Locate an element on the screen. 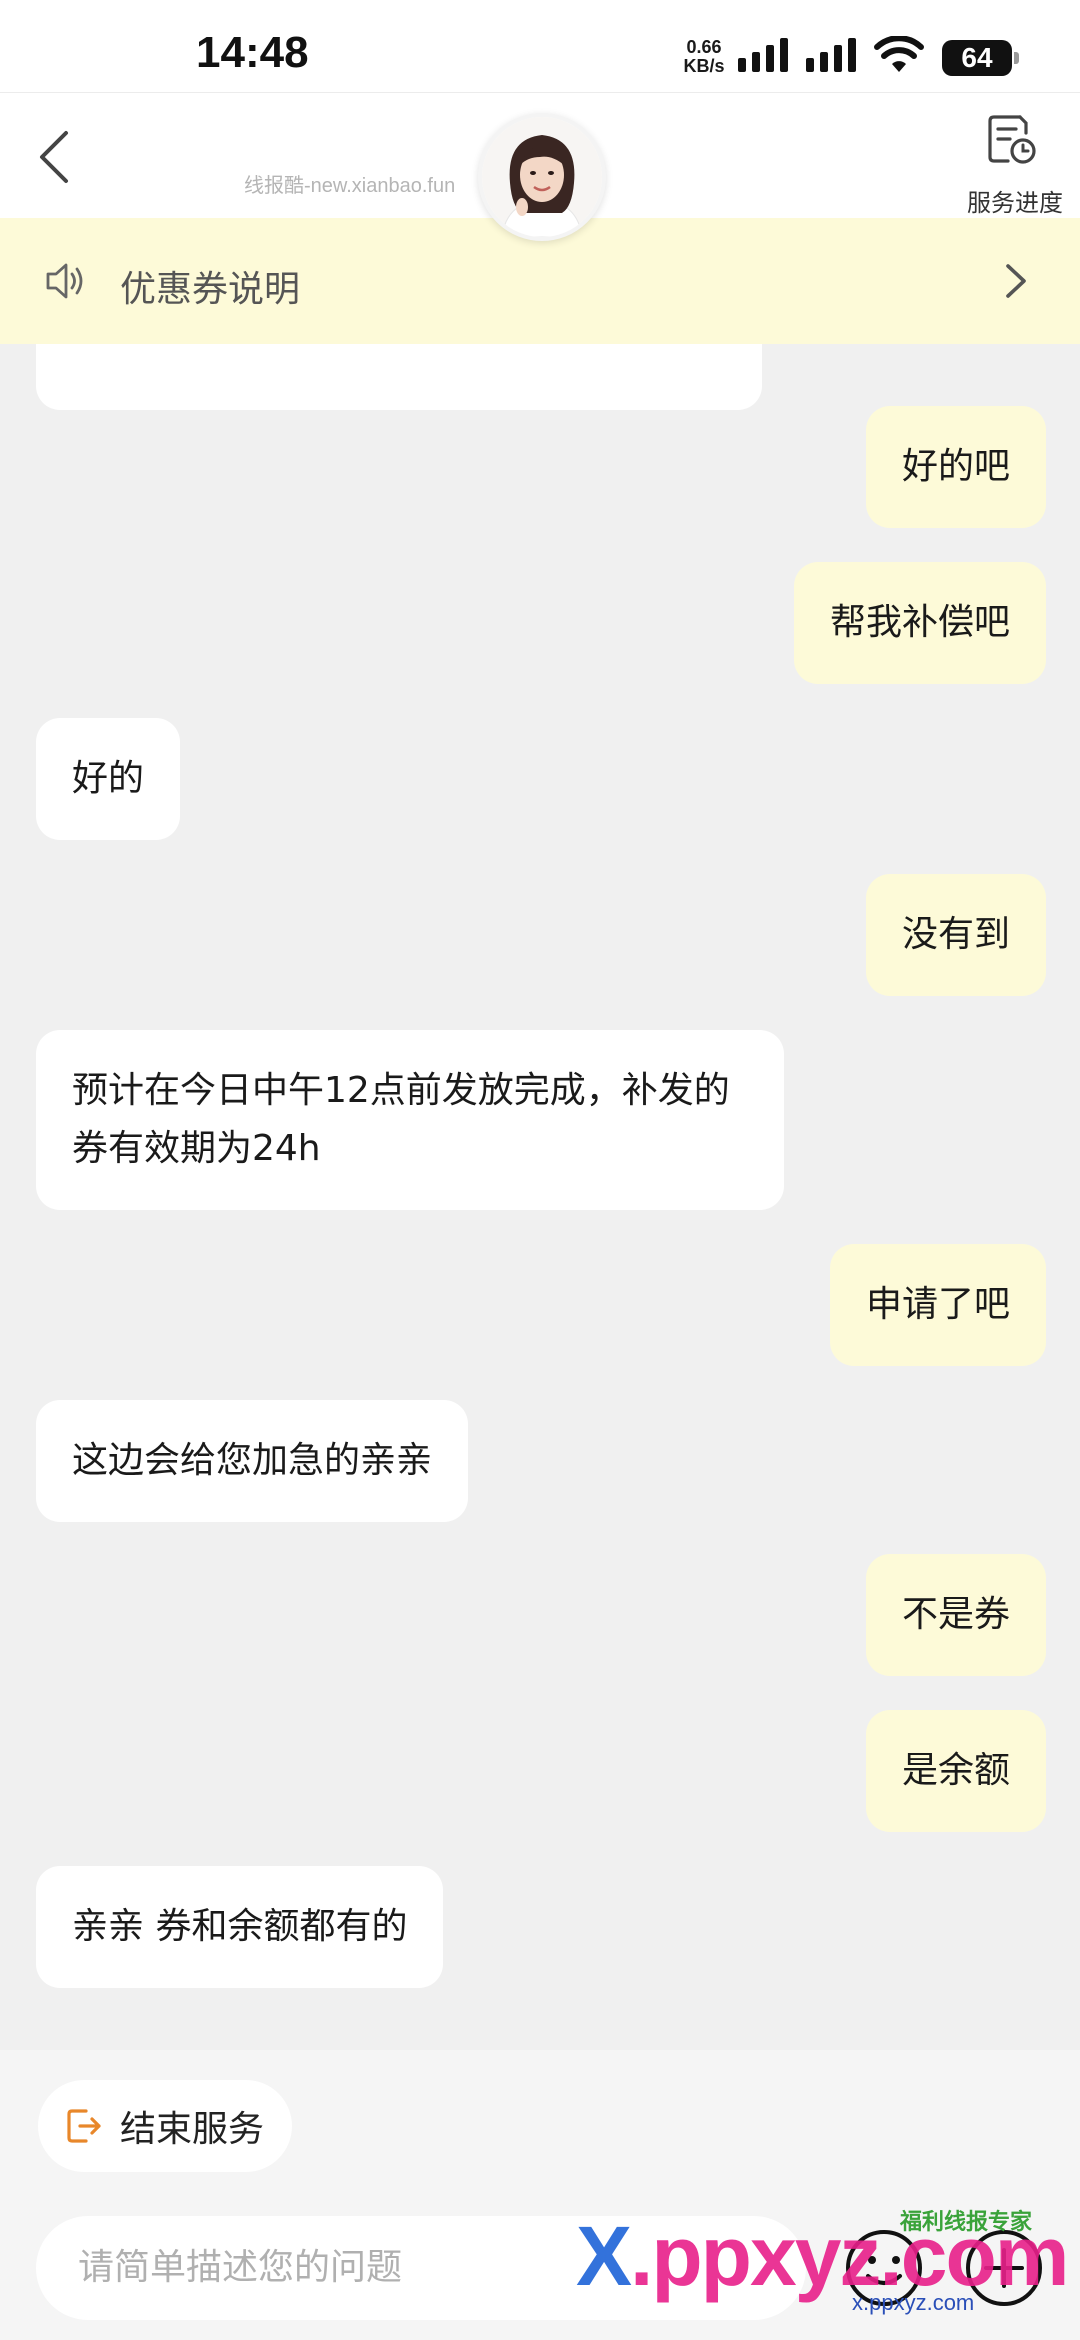 The width and height of the screenshot is (1080, 2340). service-progress-label: 服务进度 is located at coordinates (1015, 203).